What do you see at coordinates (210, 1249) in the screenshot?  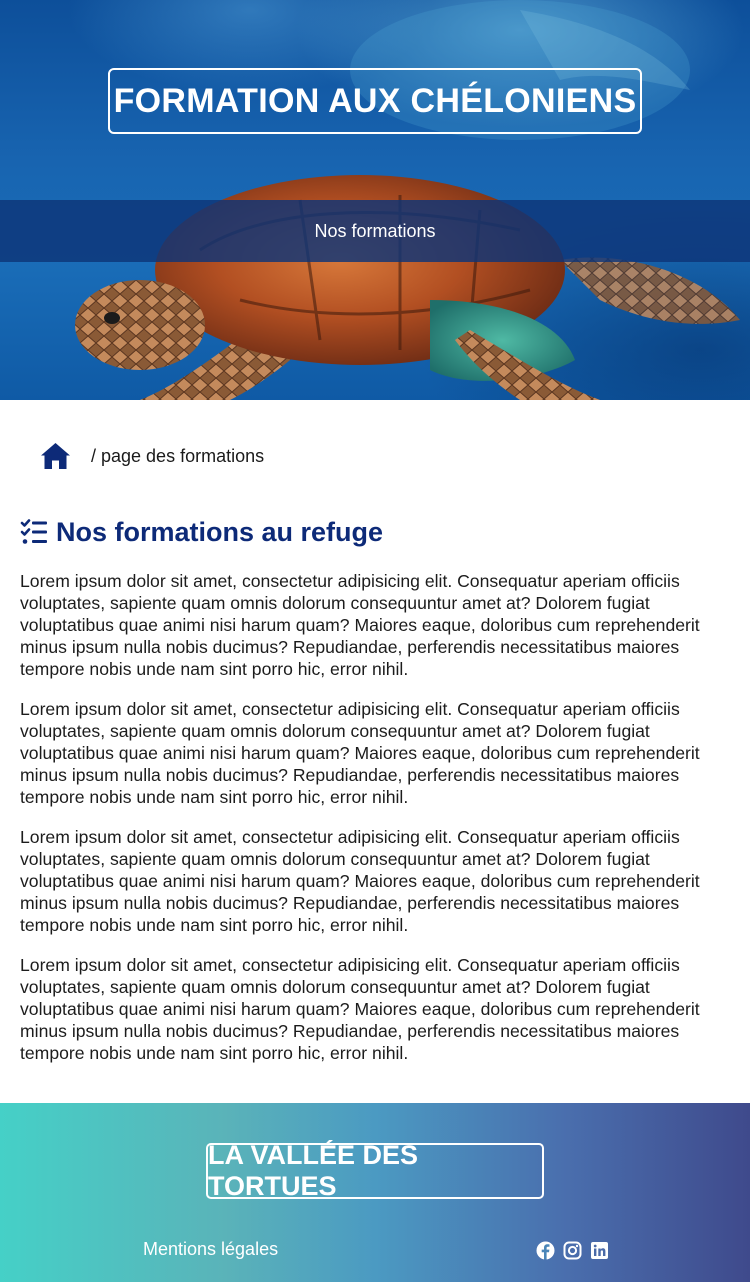 I see `legal-notice-link: Mentions légales` at bounding box center [210, 1249].